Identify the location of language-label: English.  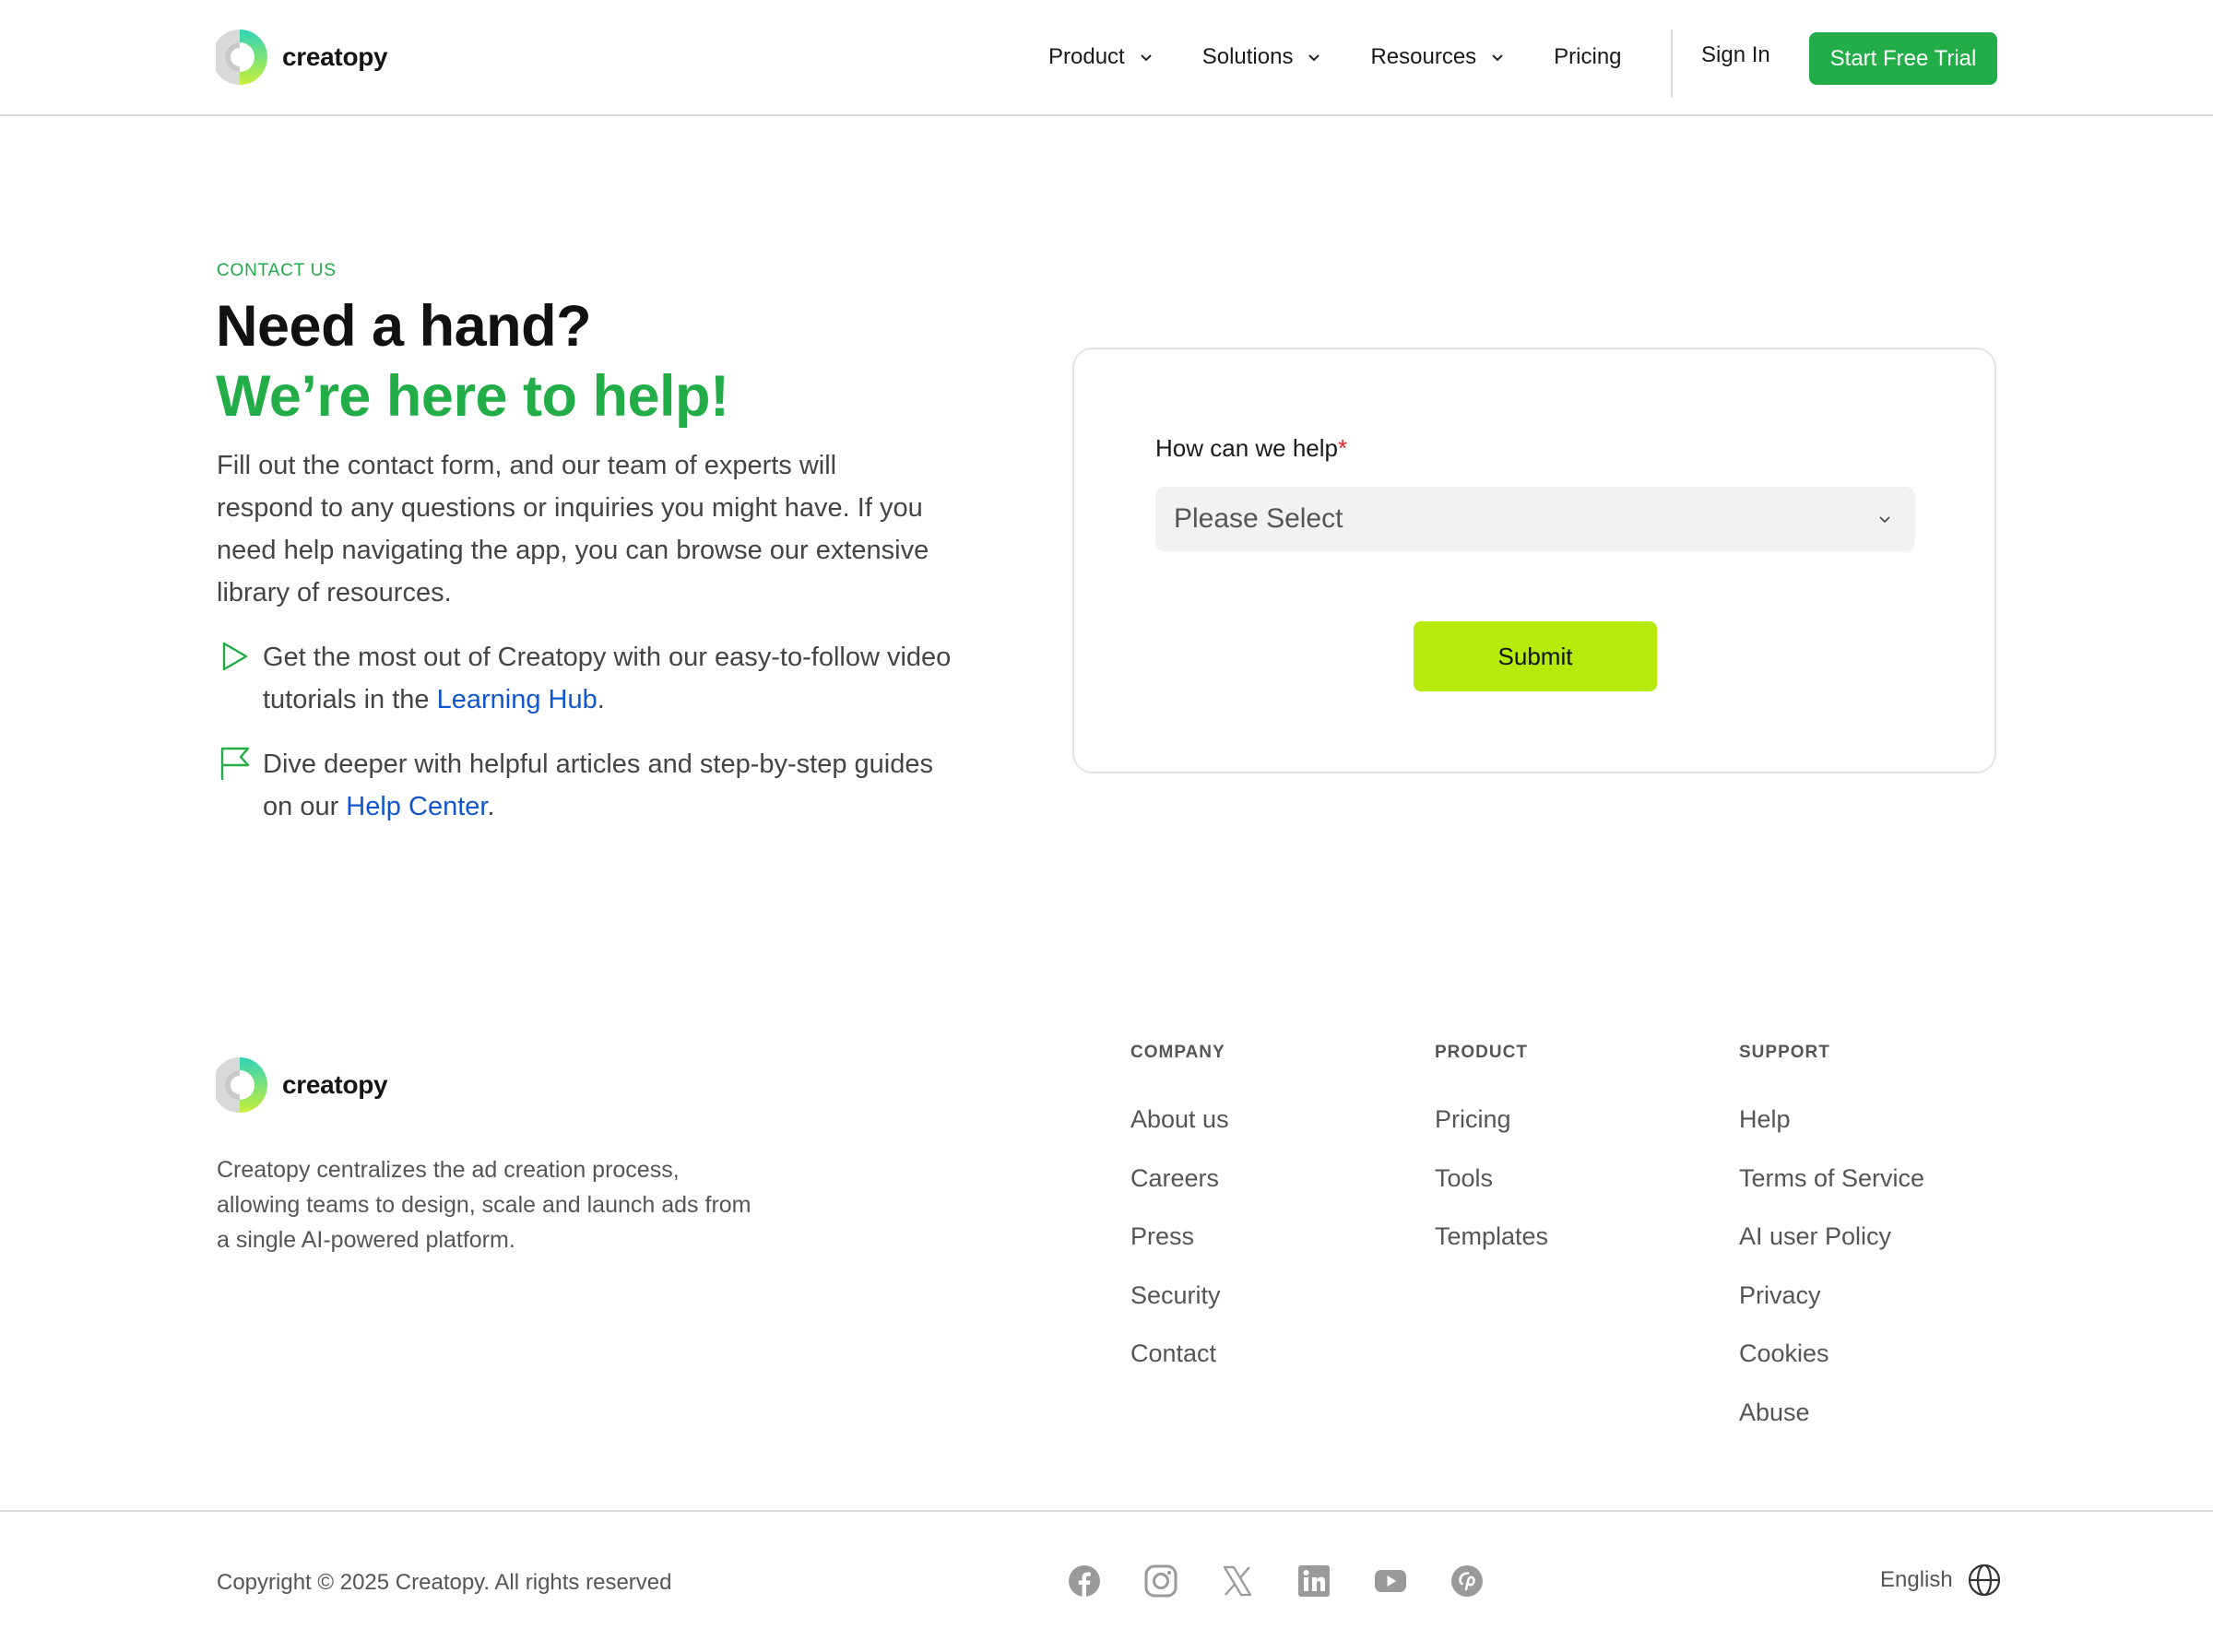
(1916, 1579).